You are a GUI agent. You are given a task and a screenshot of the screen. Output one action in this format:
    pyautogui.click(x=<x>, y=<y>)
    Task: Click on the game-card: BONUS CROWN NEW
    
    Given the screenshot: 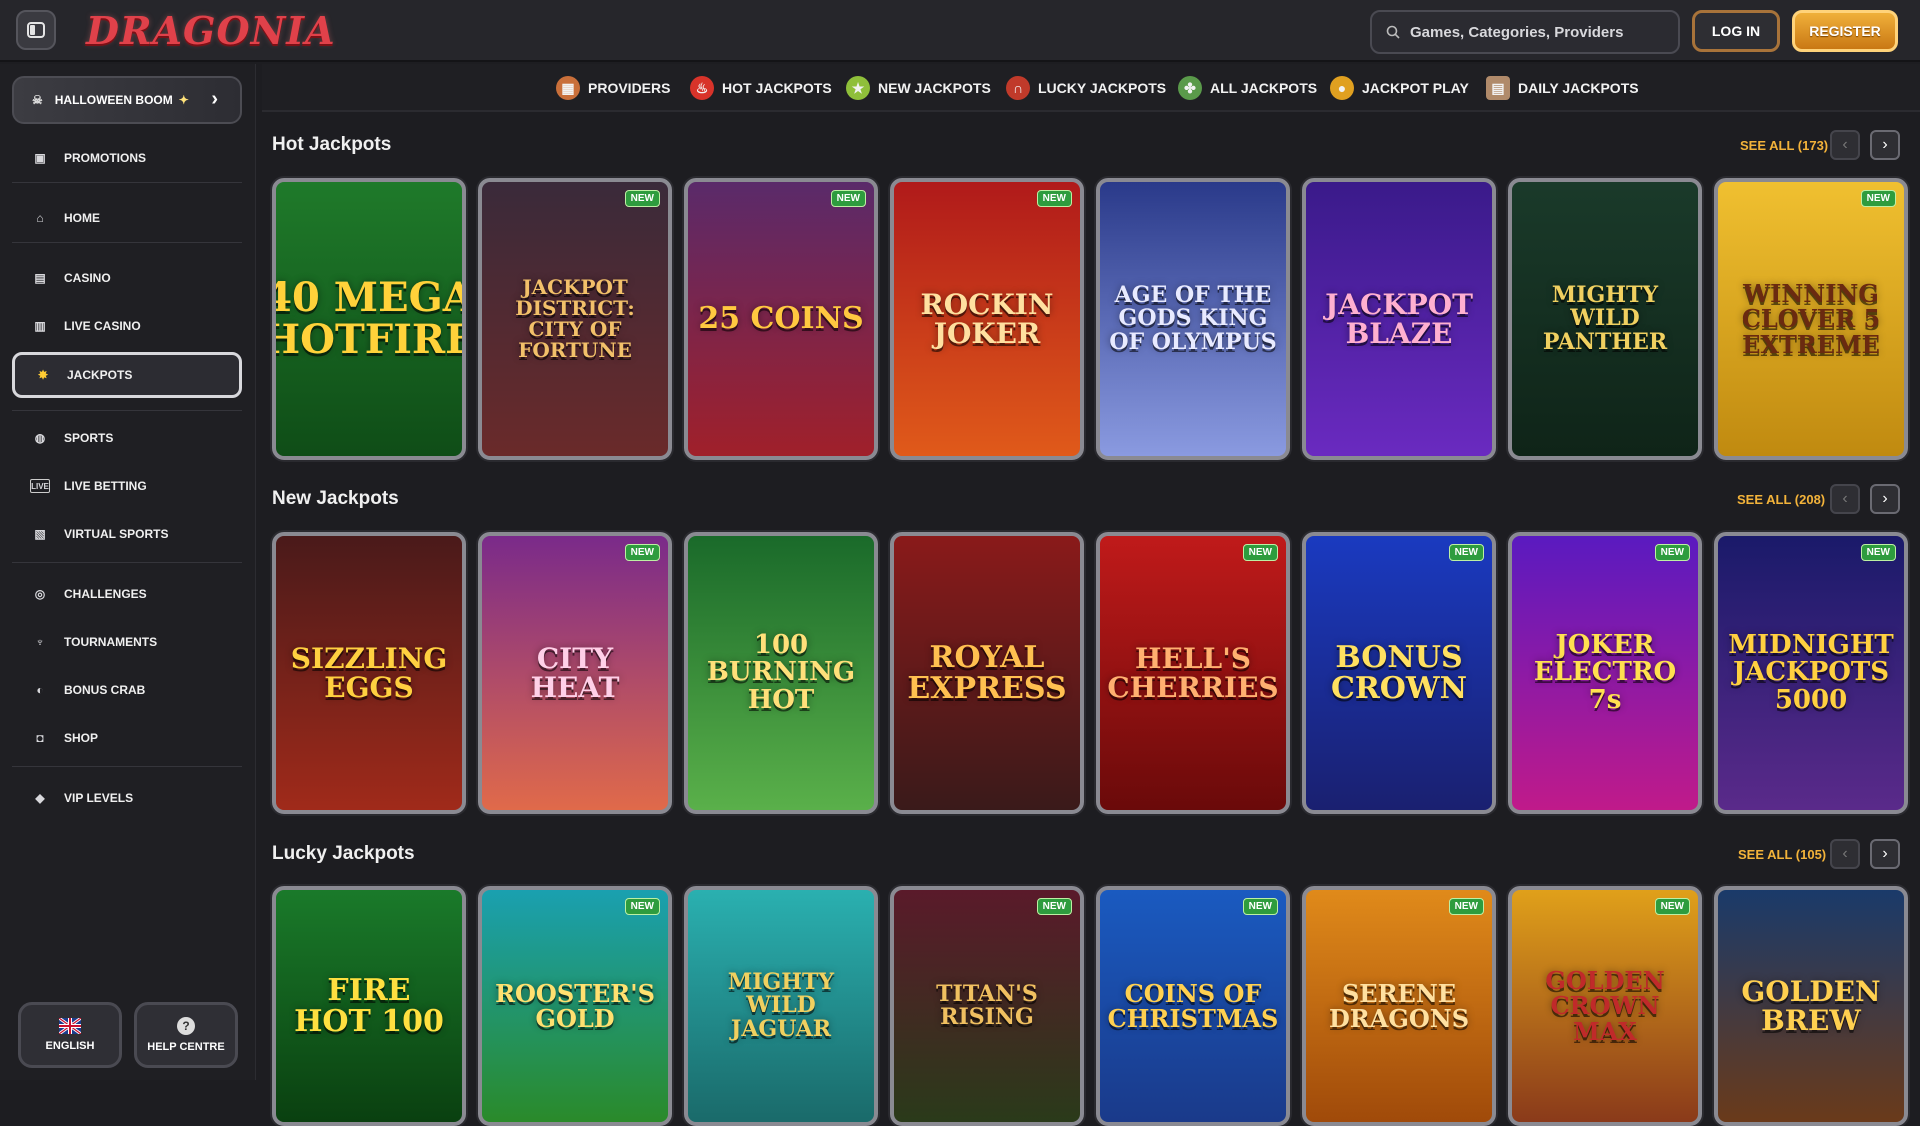 What is the action you would take?
    pyautogui.click(x=1399, y=673)
    